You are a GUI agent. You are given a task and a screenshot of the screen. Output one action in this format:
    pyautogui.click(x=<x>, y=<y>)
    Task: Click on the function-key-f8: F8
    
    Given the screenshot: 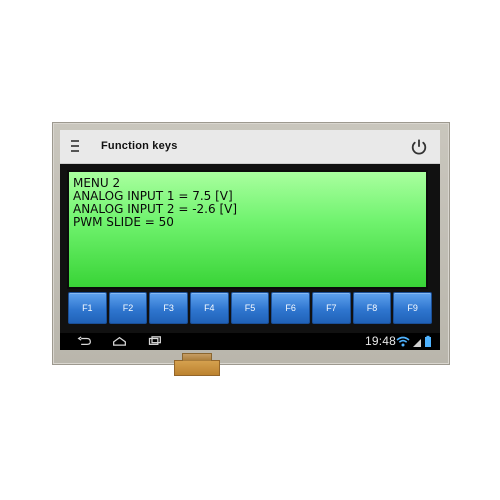 What is the action you would take?
    pyautogui.click(x=372, y=308)
    